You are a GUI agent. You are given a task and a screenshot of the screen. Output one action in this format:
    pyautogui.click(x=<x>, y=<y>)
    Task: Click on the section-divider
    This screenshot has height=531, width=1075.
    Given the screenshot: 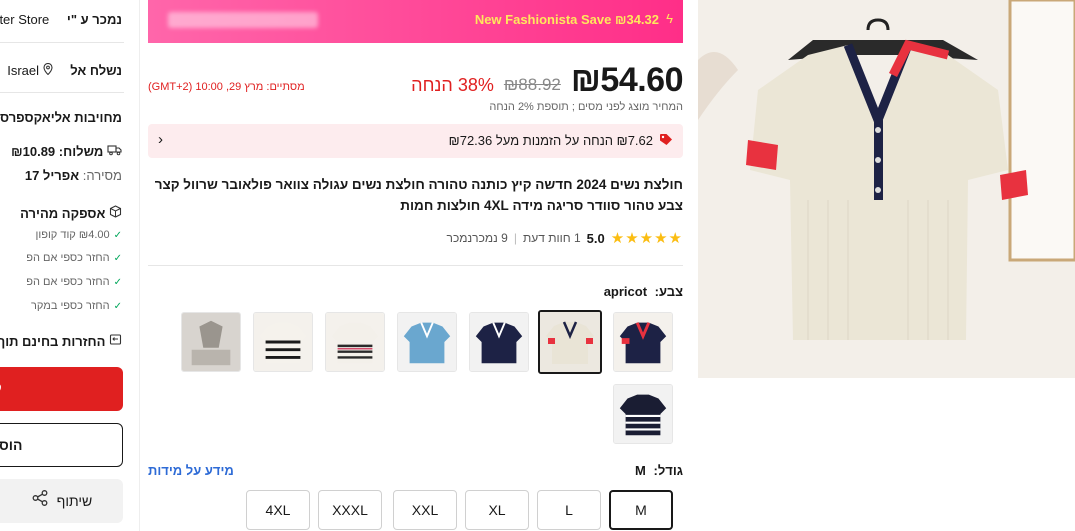 What is the action you would take?
    pyautogui.click(x=415, y=265)
    